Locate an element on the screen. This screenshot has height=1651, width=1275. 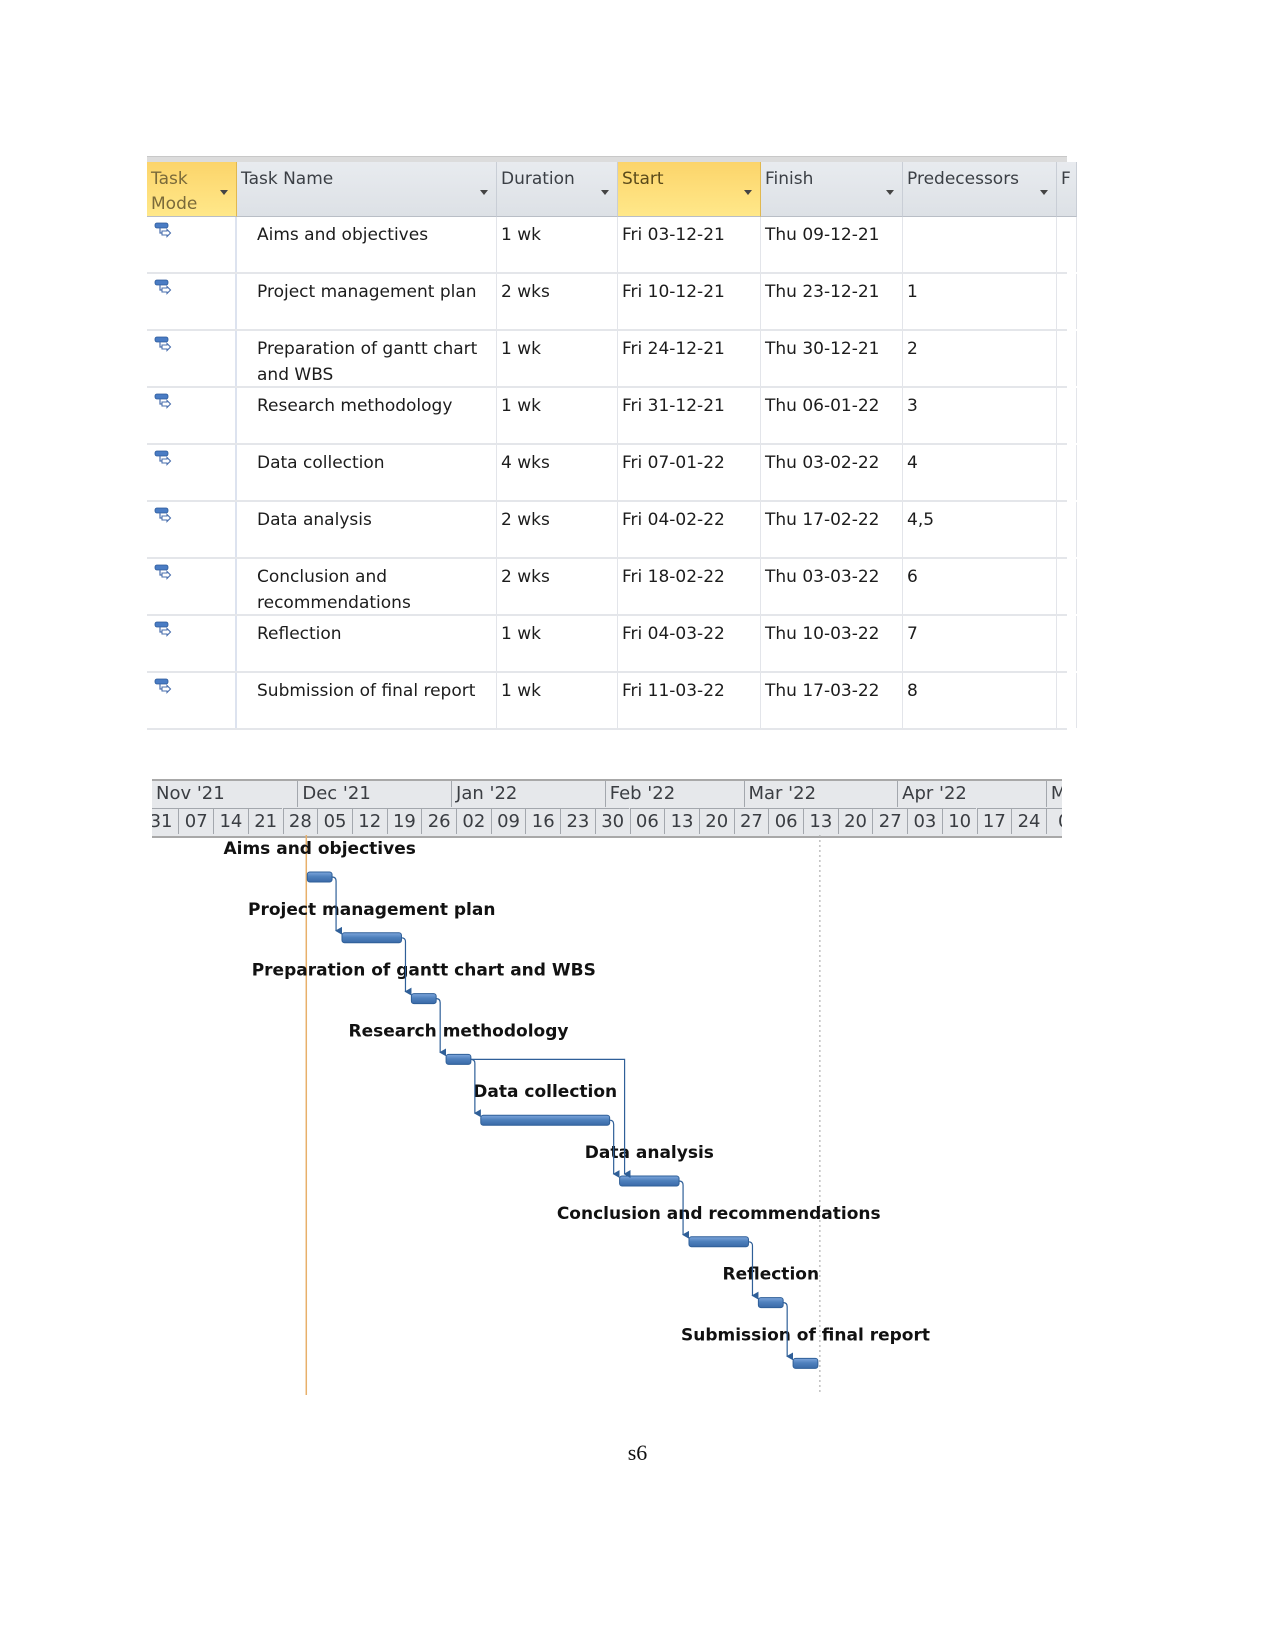
task-label: Data analysis is located at coordinates (649, 1153).